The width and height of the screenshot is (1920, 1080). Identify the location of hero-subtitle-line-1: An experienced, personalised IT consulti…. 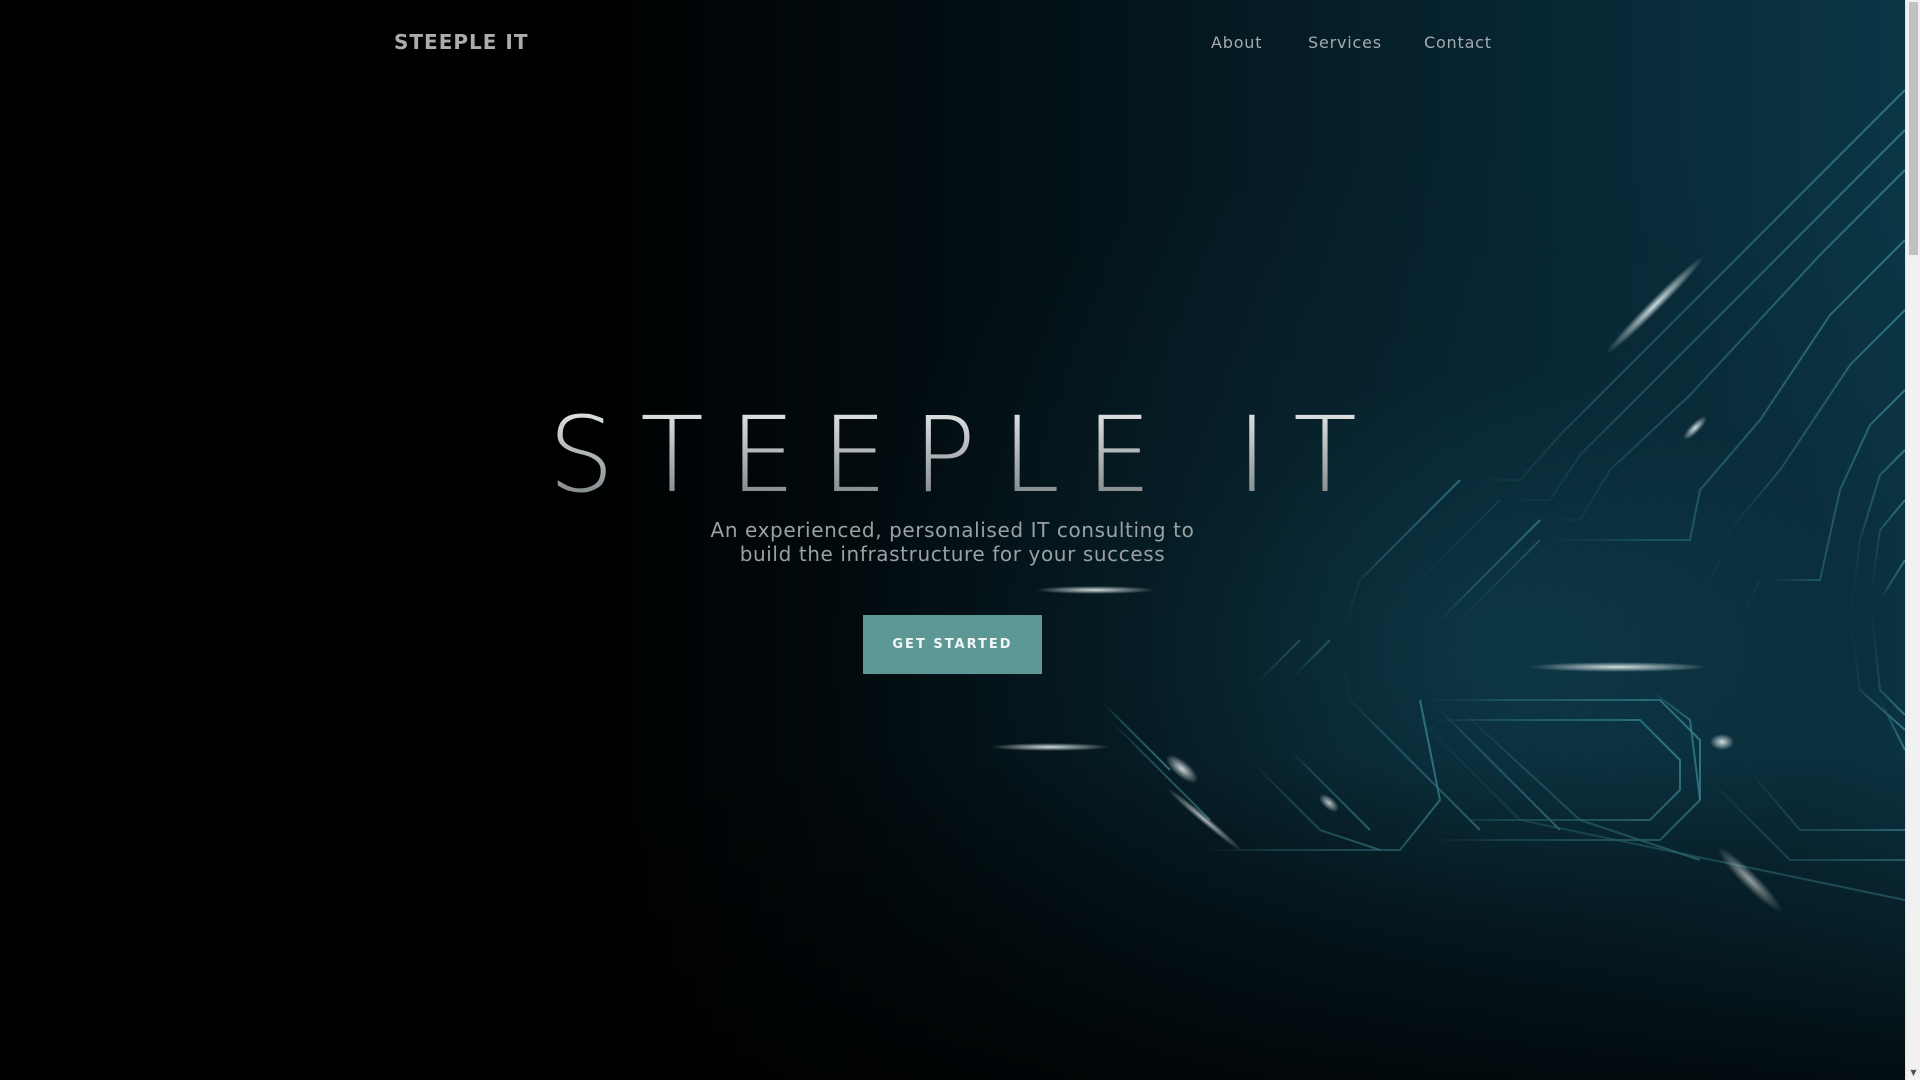
(952, 530).